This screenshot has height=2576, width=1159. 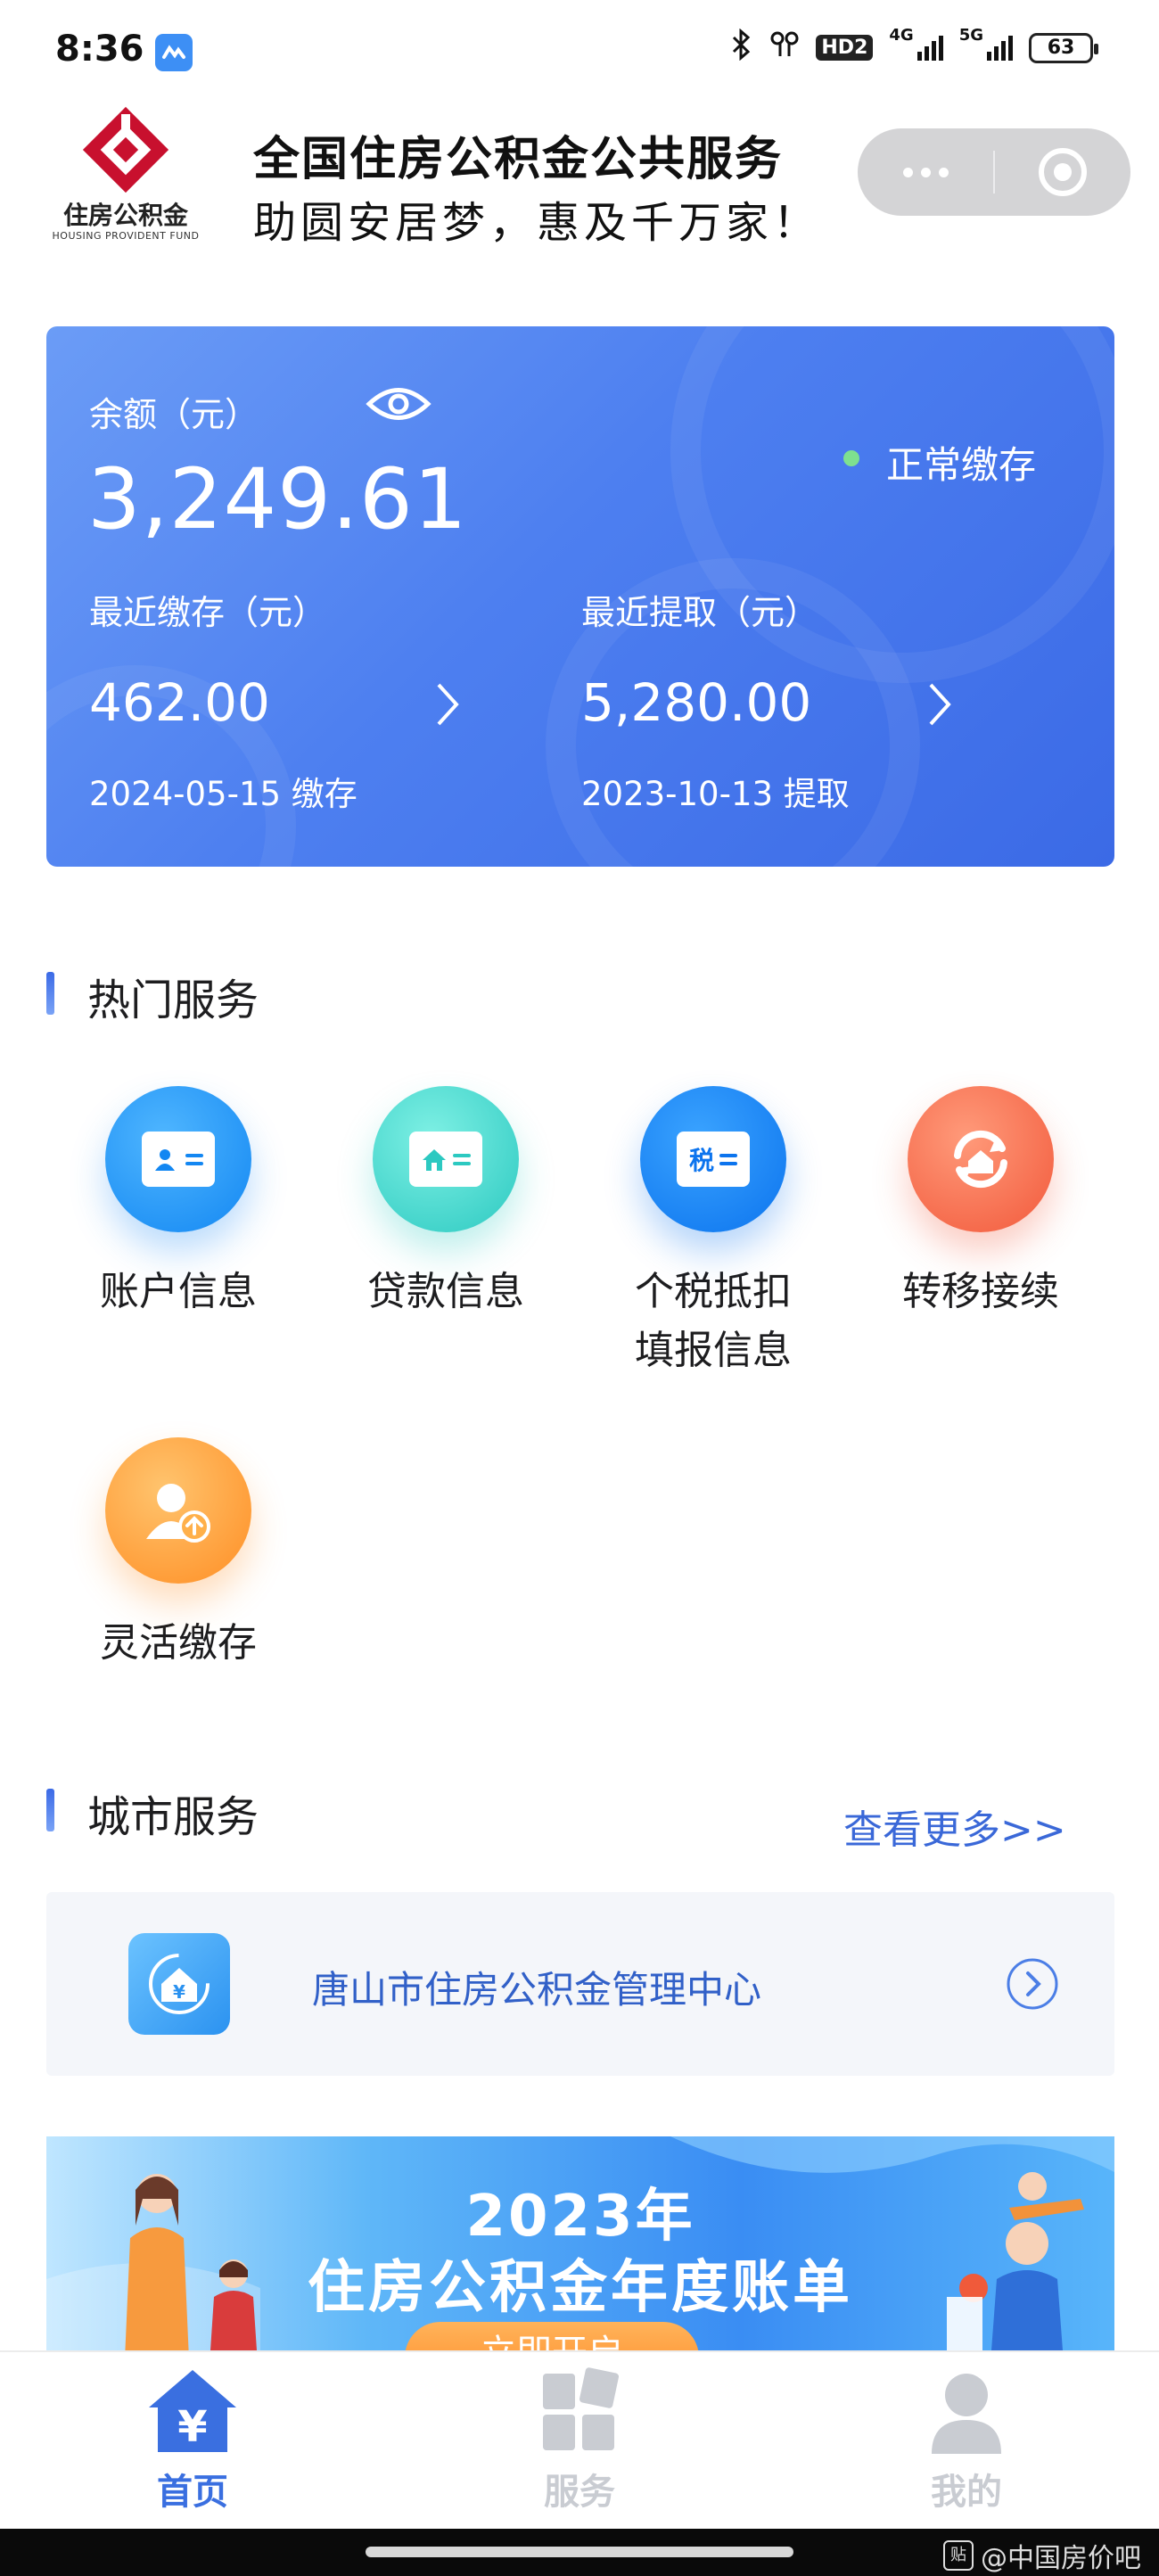 What do you see at coordinates (174, 414) in the screenshot?
I see `balance-label: 余额（元）` at bounding box center [174, 414].